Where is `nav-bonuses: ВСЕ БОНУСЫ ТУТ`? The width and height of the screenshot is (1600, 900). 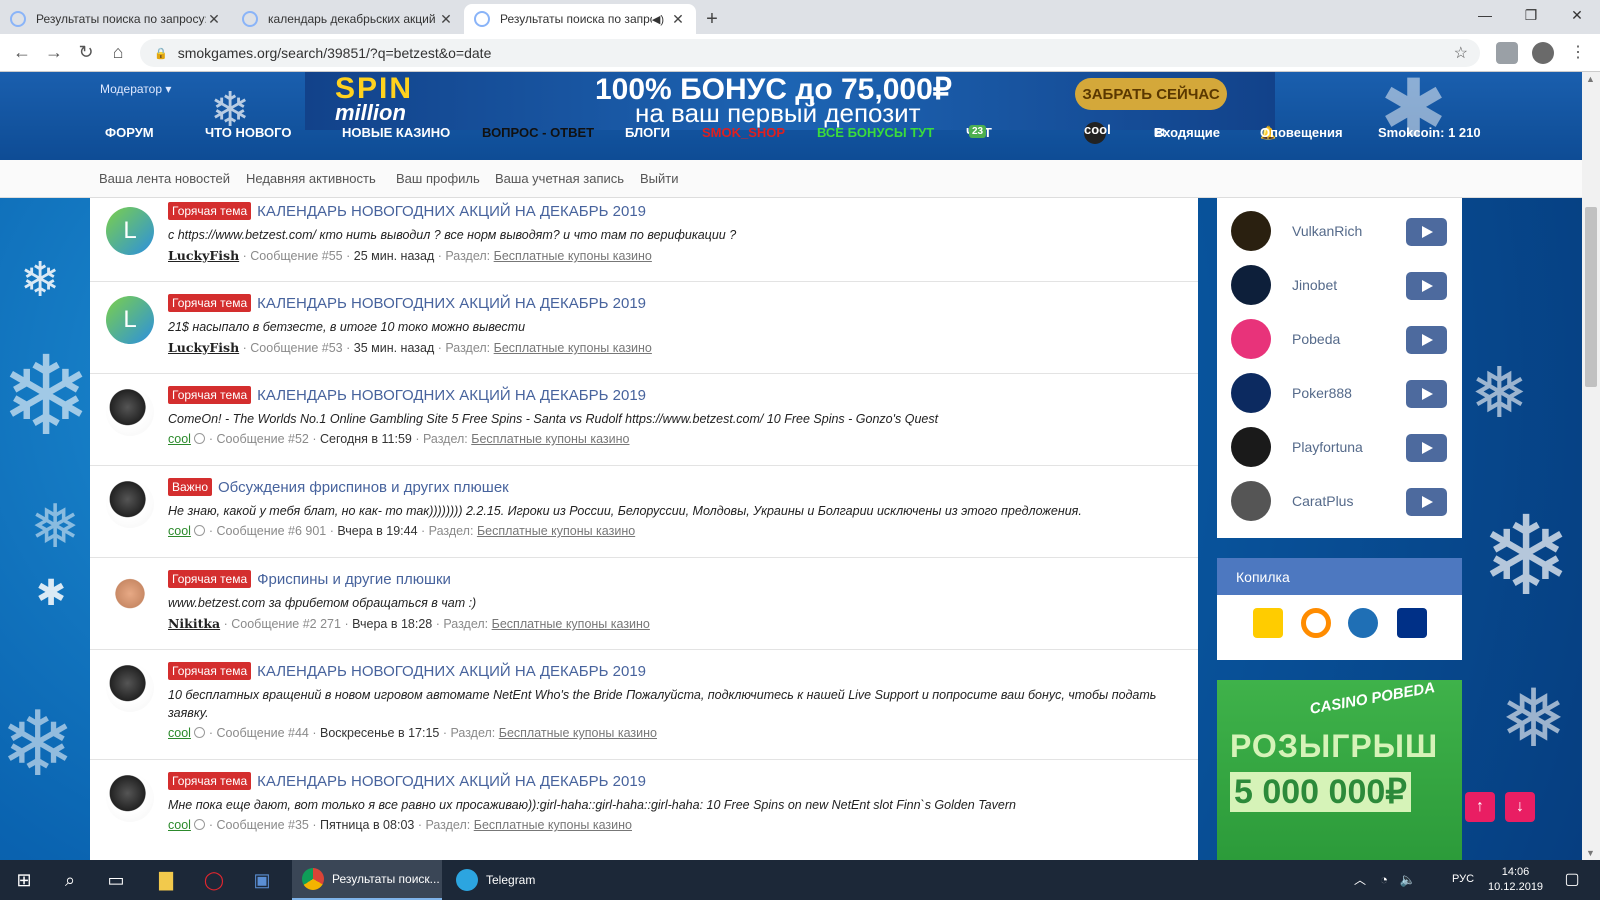 nav-bonuses: ВСЕ БОНУСЫ ТУТ is located at coordinates (875, 132).